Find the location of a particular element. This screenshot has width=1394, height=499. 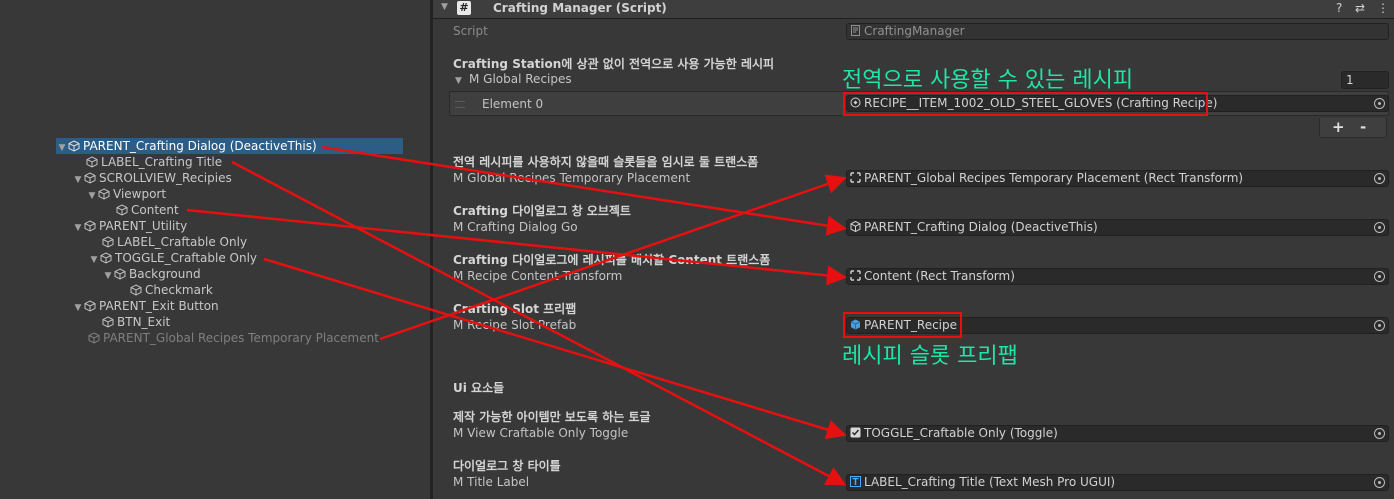

hierarchy-item-label: Background is located at coordinates (165, 274).